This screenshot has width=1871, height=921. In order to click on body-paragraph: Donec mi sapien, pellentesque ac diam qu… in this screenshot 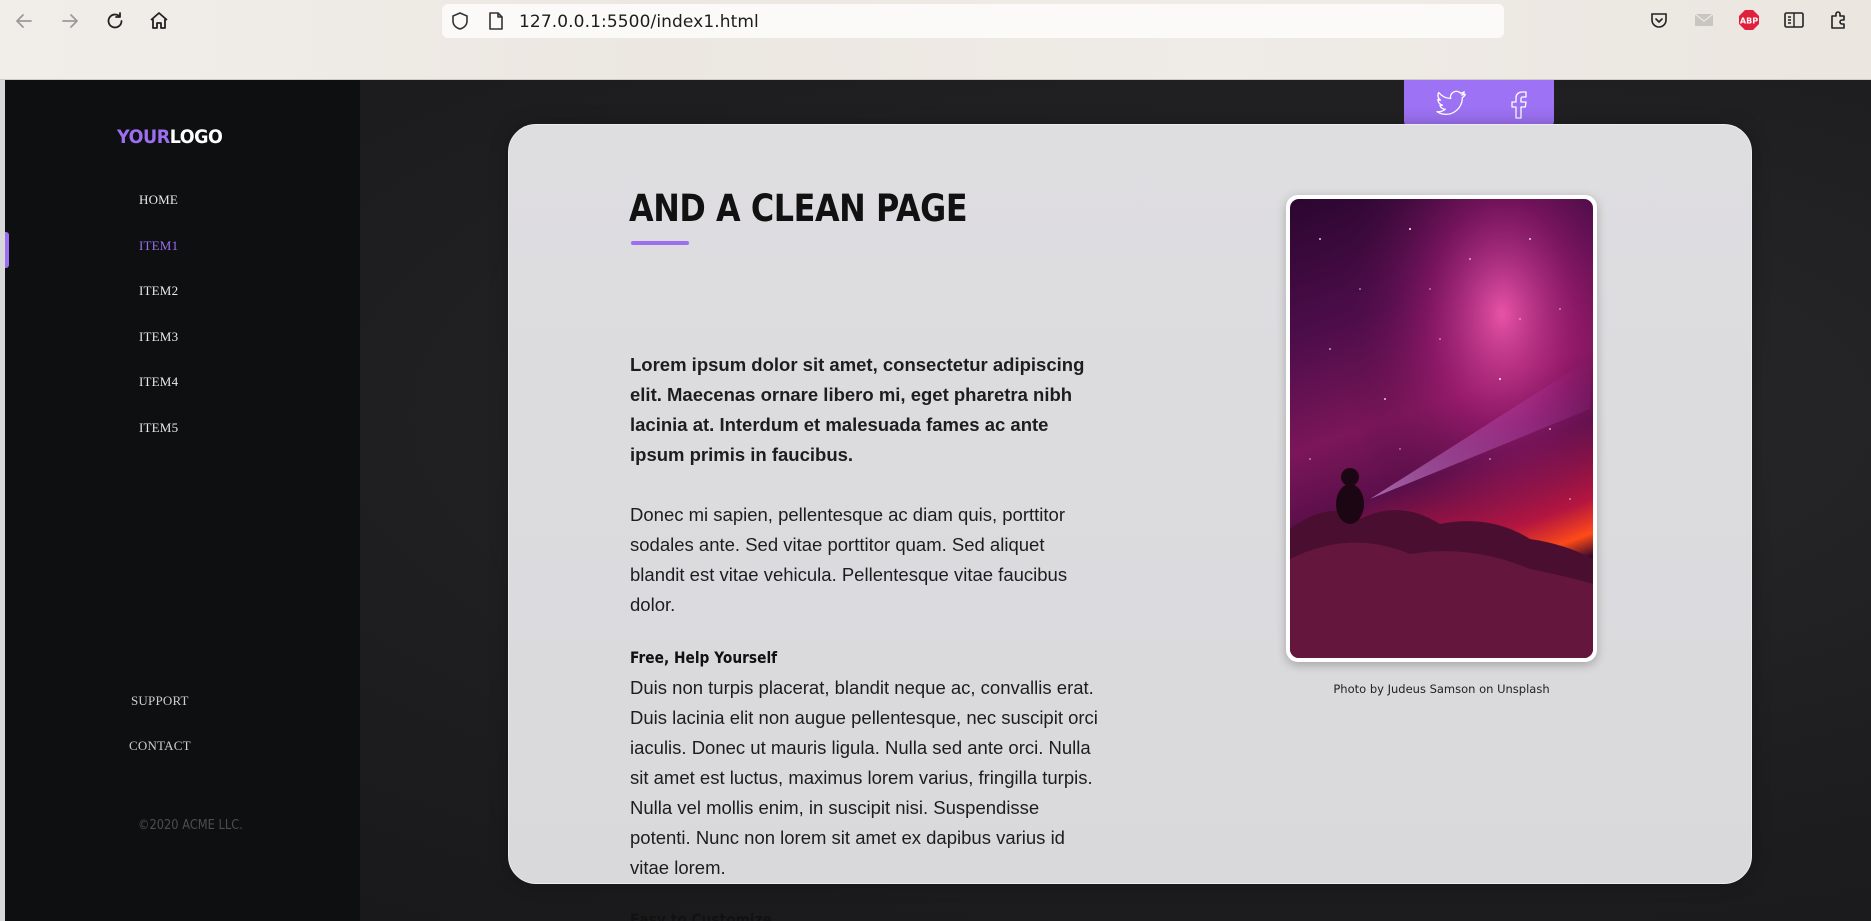, I will do `click(849, 559)`.